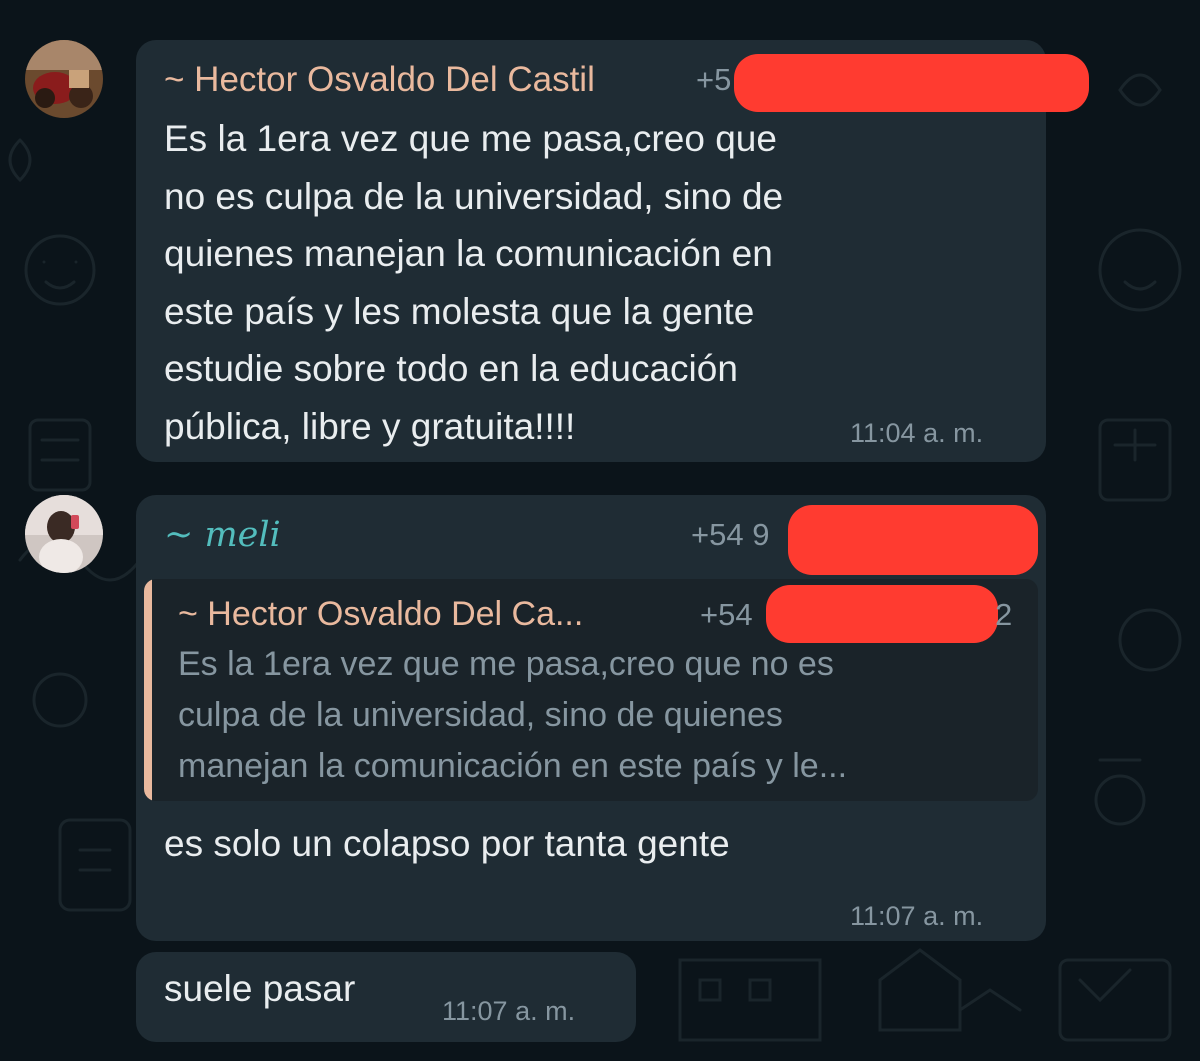 The height and width of the screenshot is (1061, 1200). I want to click on quote-accent-bar, so click(148, 690).